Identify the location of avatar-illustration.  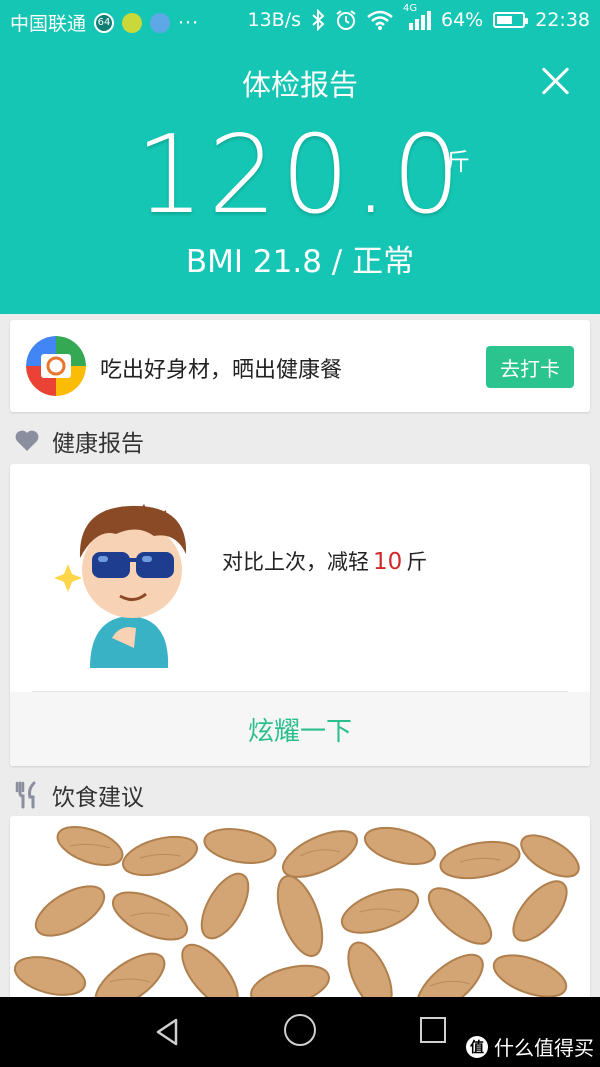
(120, 586).